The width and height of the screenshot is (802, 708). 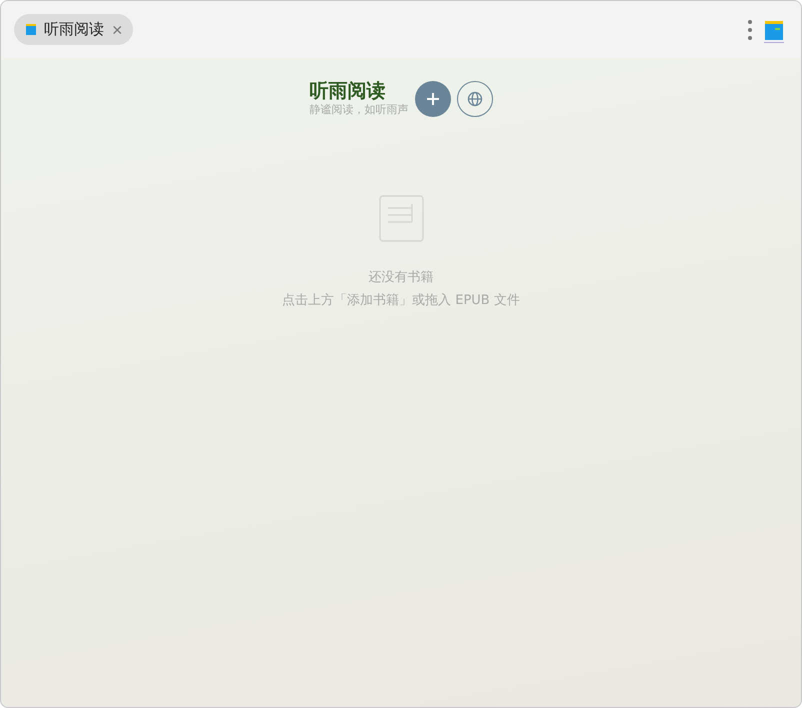 I want to click on empty-title: 还没有书籍, so click(x=401, y=277).